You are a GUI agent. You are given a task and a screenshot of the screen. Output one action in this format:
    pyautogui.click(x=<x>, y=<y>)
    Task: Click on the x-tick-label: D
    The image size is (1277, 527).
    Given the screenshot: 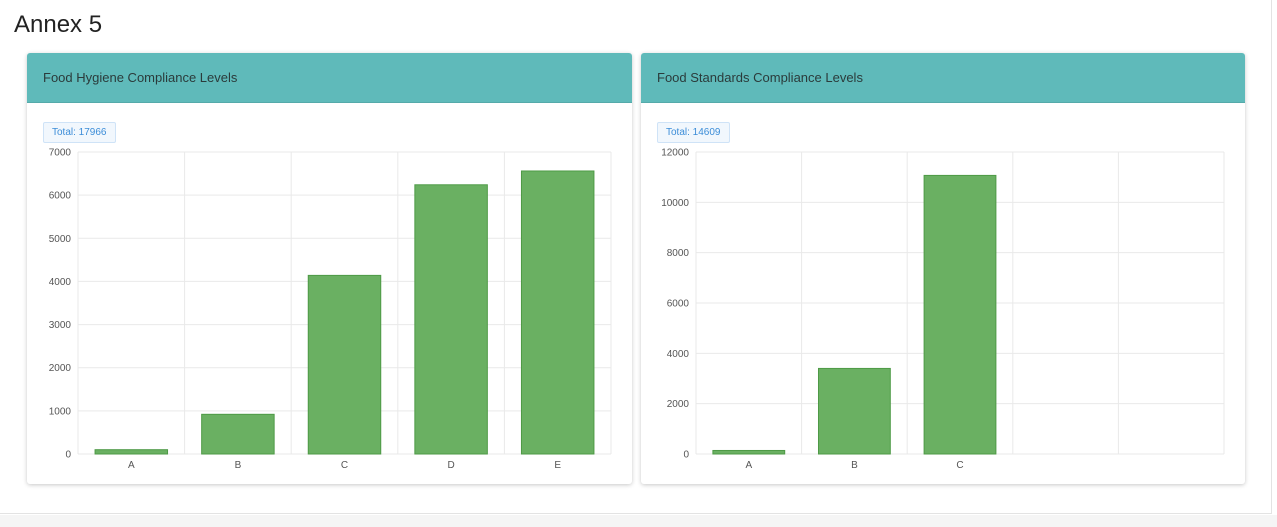 What is the action you would take?
    pyautogui.click(x=450, y=465)
    